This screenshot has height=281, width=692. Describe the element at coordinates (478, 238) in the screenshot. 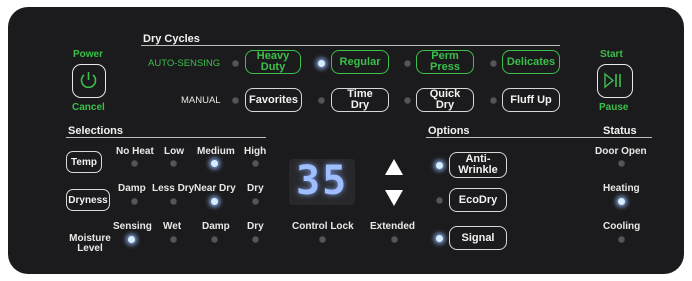

I see `signal-button: Signal` at that location.